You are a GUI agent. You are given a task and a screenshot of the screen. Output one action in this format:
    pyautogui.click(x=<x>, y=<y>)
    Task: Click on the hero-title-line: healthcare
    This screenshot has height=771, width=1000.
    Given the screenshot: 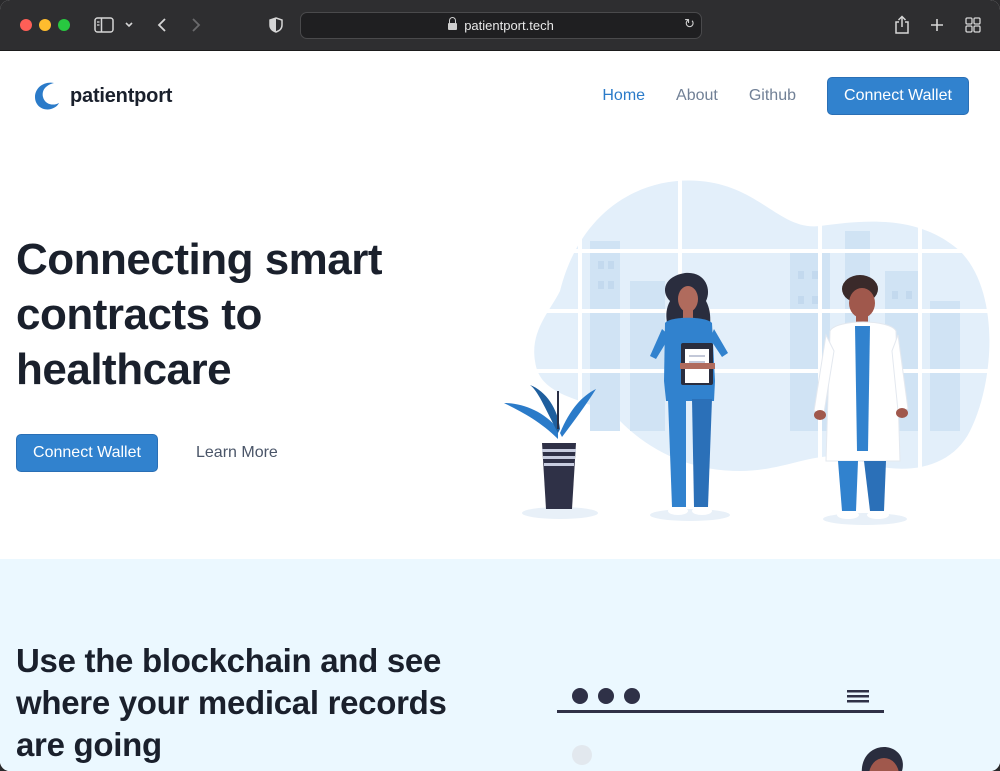 What is the action you would take?
    pyautogui.click(x=124, y=369)
    